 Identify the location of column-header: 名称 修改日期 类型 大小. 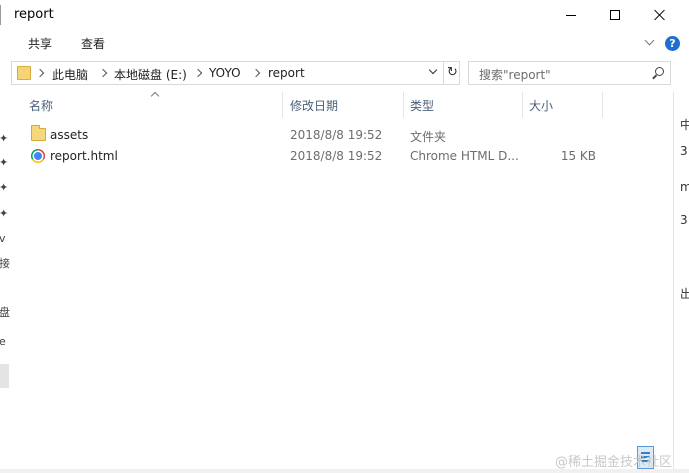
(333, 105).